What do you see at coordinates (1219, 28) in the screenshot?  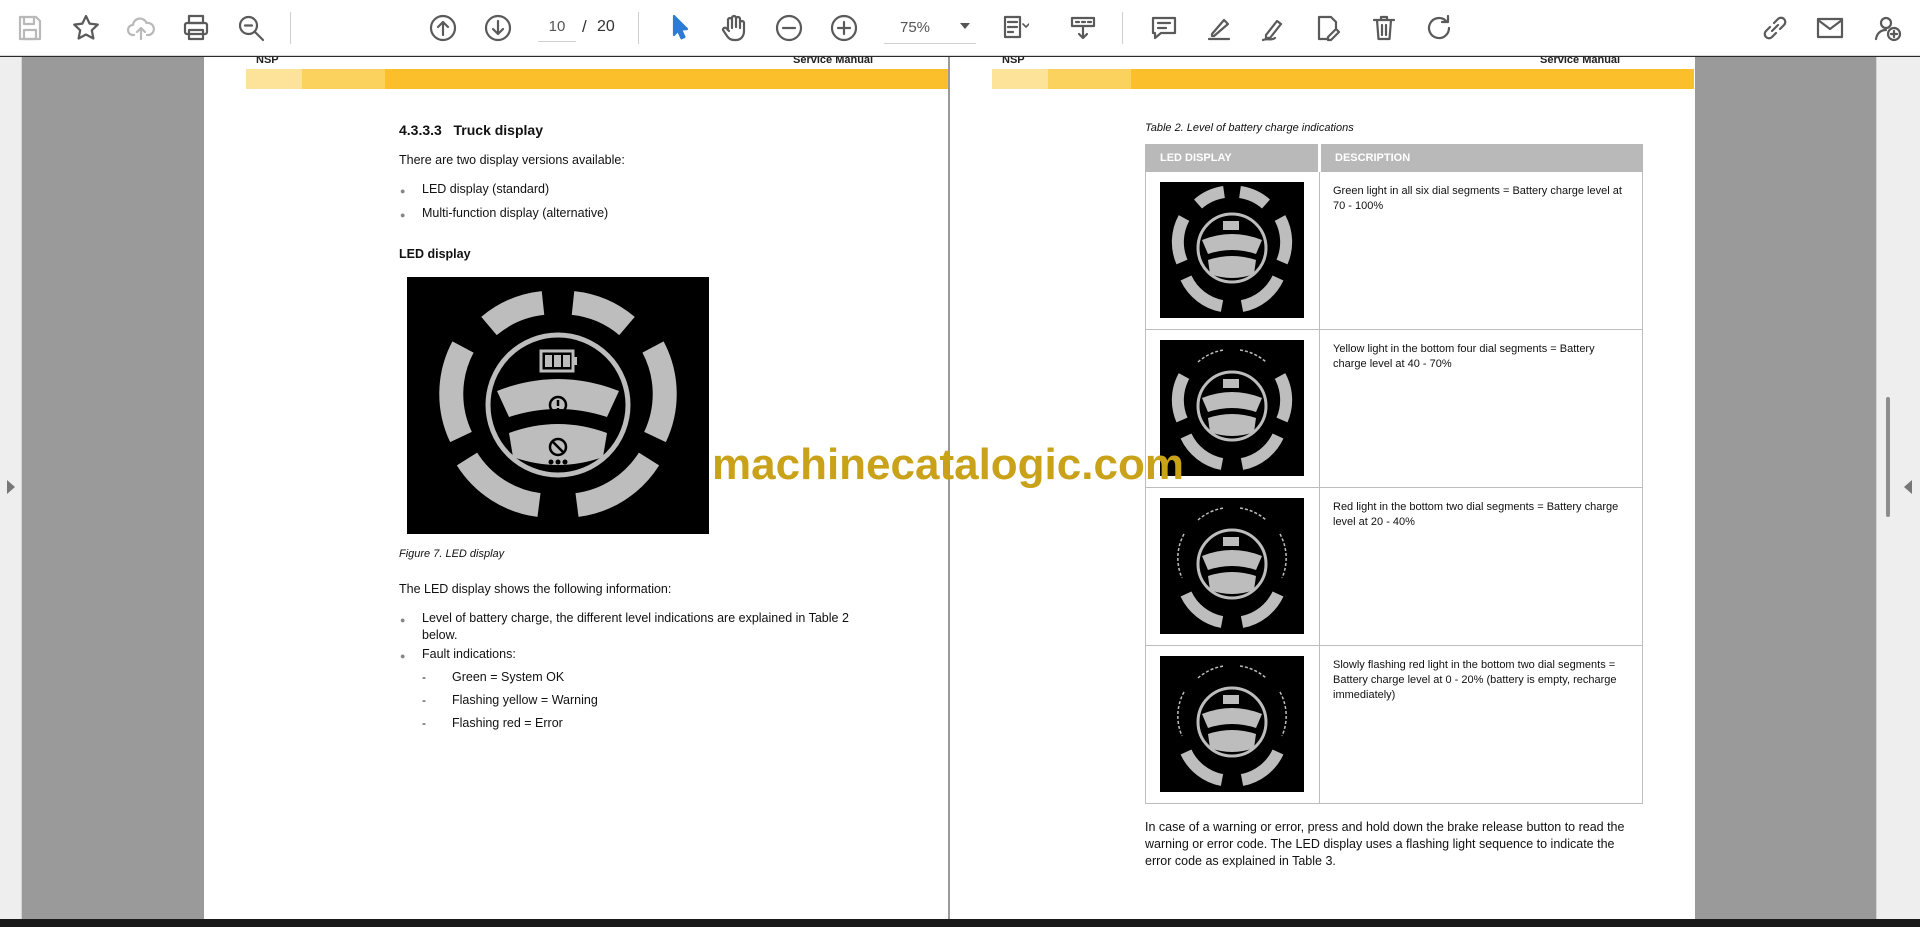 I see `highlight-icon` at bounding box center [1219, 28].